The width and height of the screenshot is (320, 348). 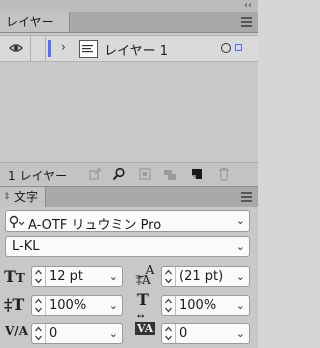 I want to click on tab-character: ⇕ 文字, so click(x=23, y=197).